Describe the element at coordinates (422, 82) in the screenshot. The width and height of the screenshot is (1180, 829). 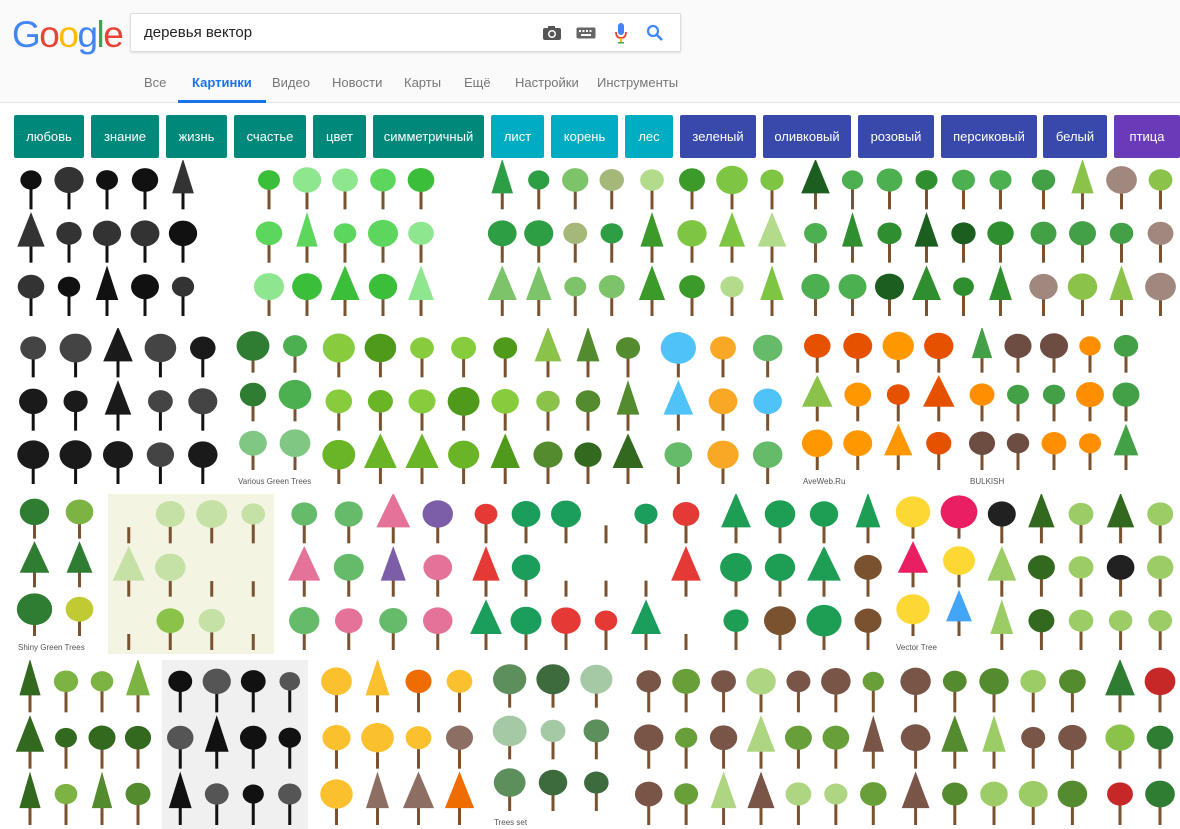
I see `tab-4: Карты` at that location.